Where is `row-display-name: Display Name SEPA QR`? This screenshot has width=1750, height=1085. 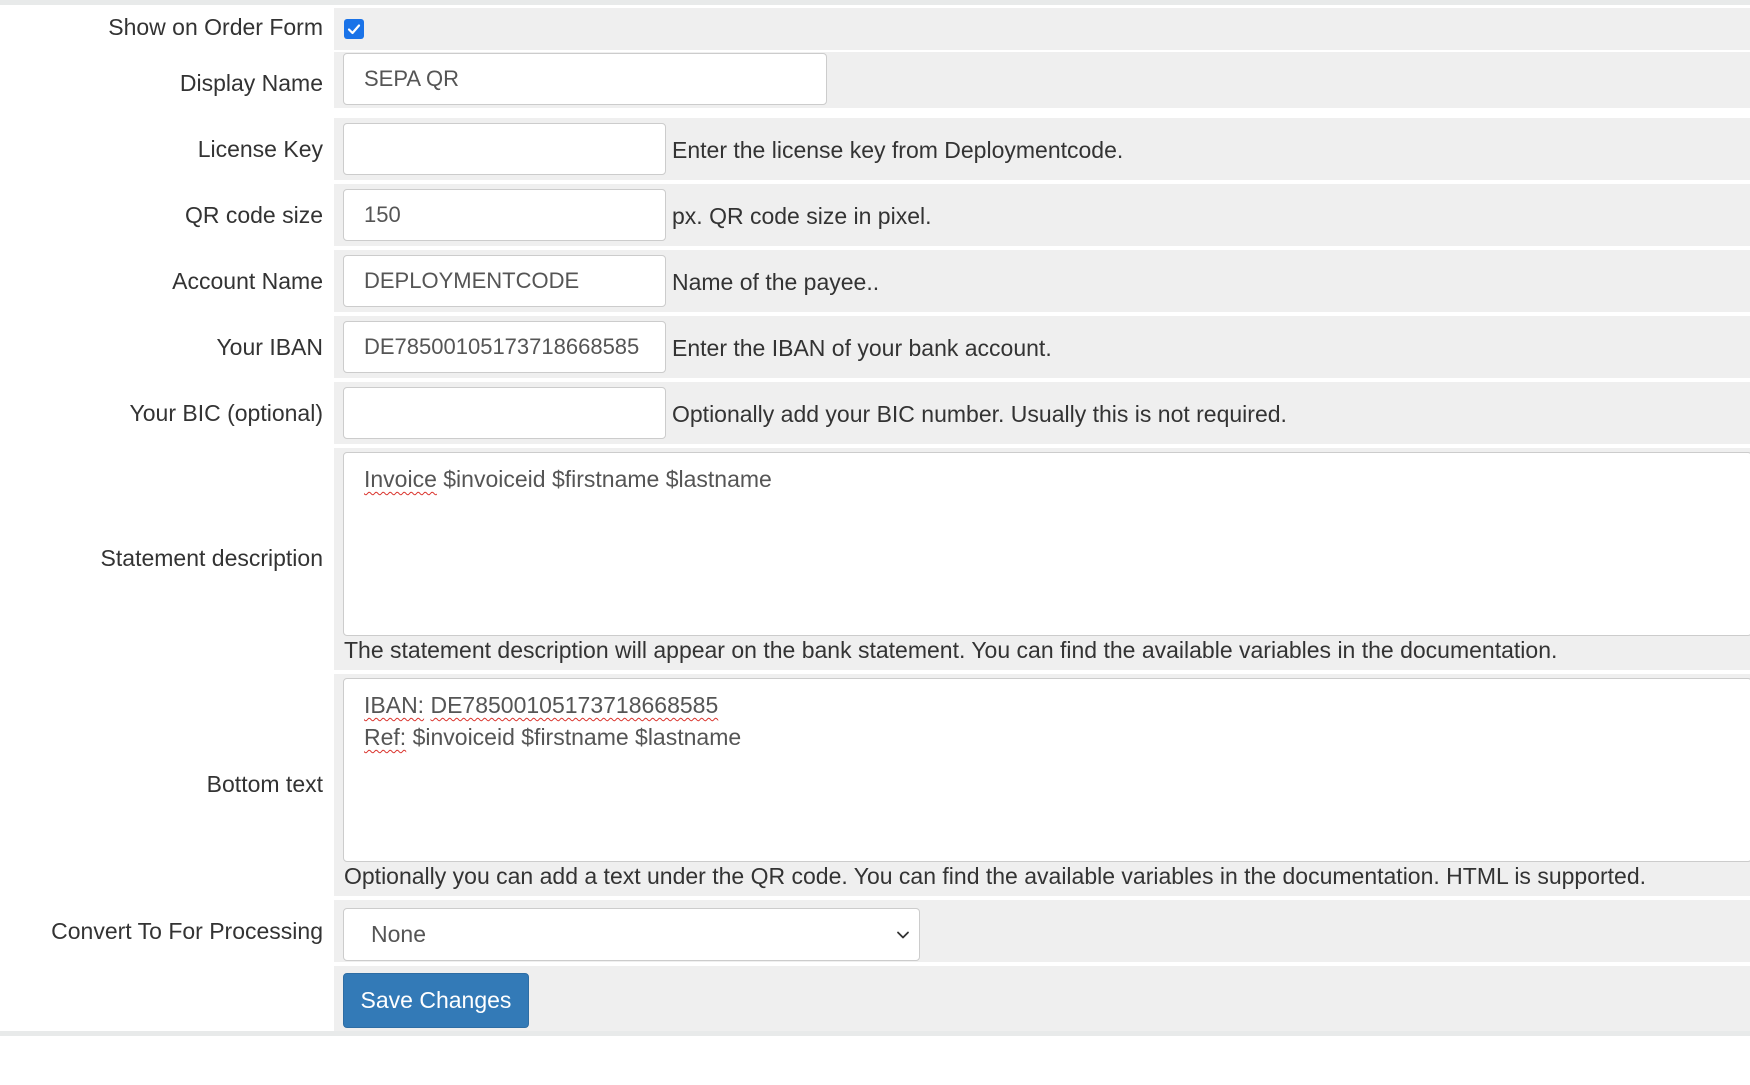 row-display-name: Display Name SEPA QR is located at coordinates (875, 80).